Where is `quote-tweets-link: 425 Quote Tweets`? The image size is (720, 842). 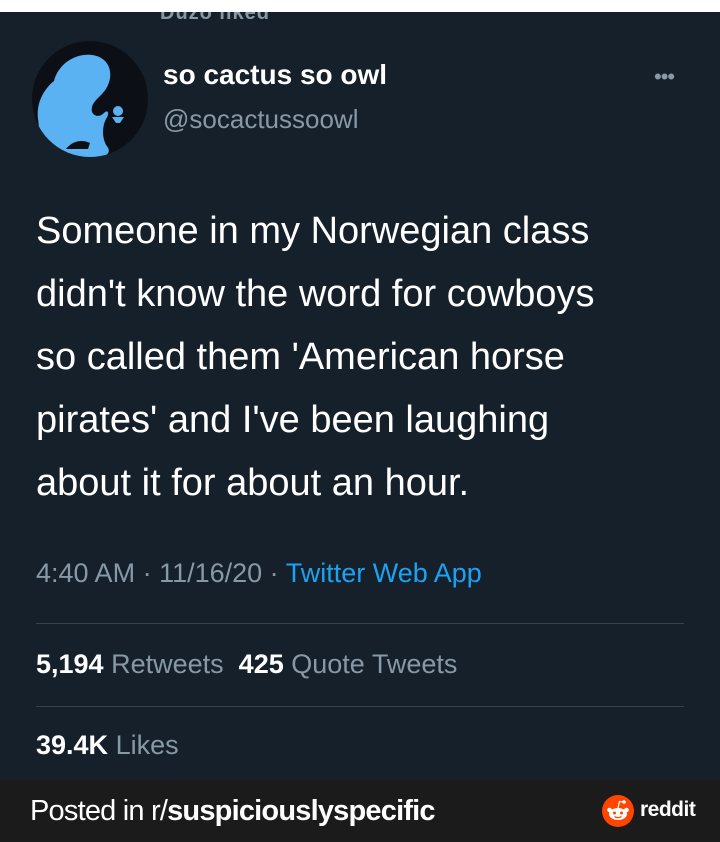 quote-tweets-link: 425 Quote Tweets is located at coordinates (348, 664).